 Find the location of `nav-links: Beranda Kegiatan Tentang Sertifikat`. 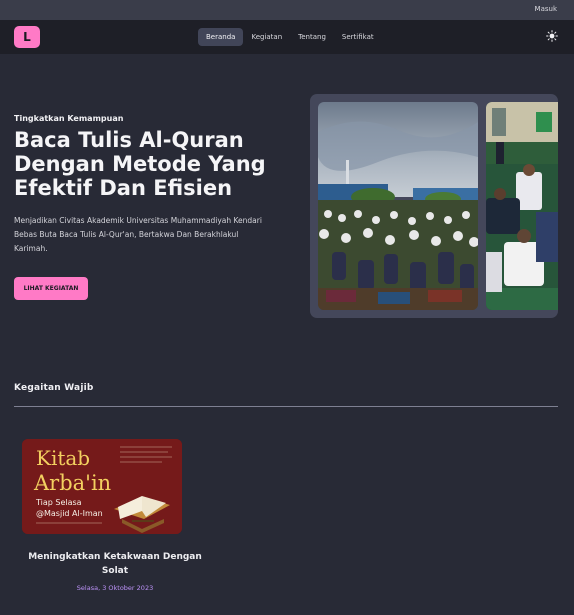

nav-links: Beranda Kegiatan Tentang Sertifikat is located at coordinates (290, 37).